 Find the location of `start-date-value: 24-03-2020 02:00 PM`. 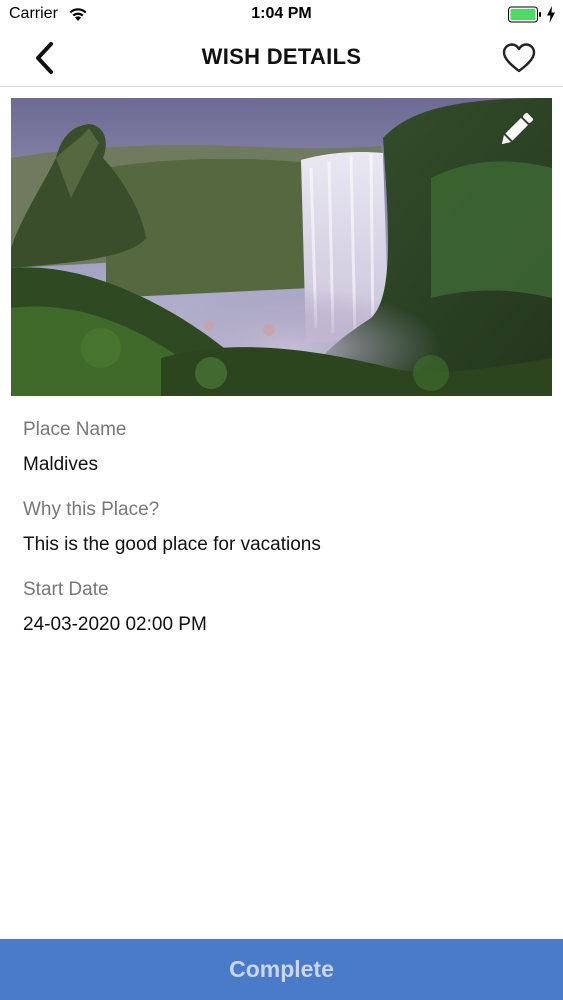

start-date-value: 24-03-2020 02:00 PM is located at coordinates (115, 624).